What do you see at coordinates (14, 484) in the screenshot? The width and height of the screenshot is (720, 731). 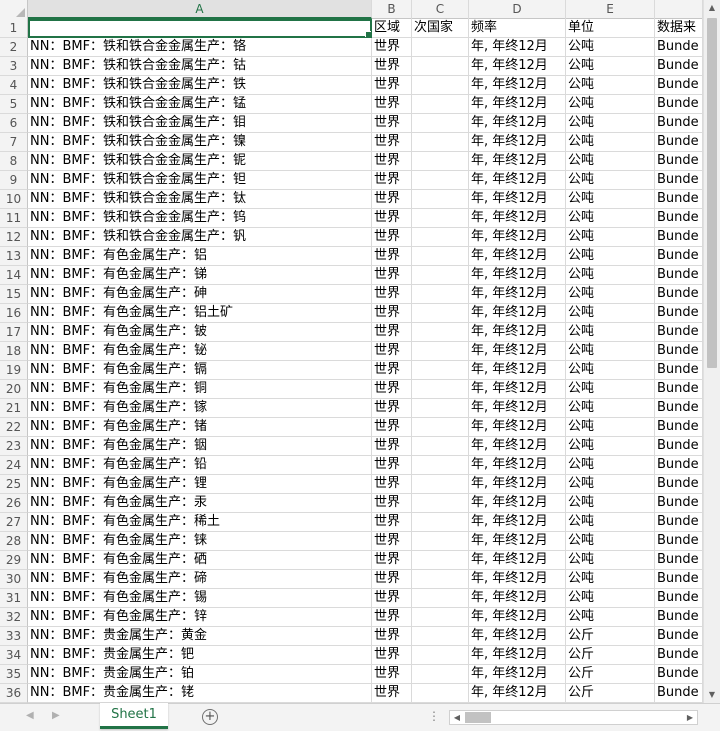 I see `row-header: 25` at bounding box center [14, 484].